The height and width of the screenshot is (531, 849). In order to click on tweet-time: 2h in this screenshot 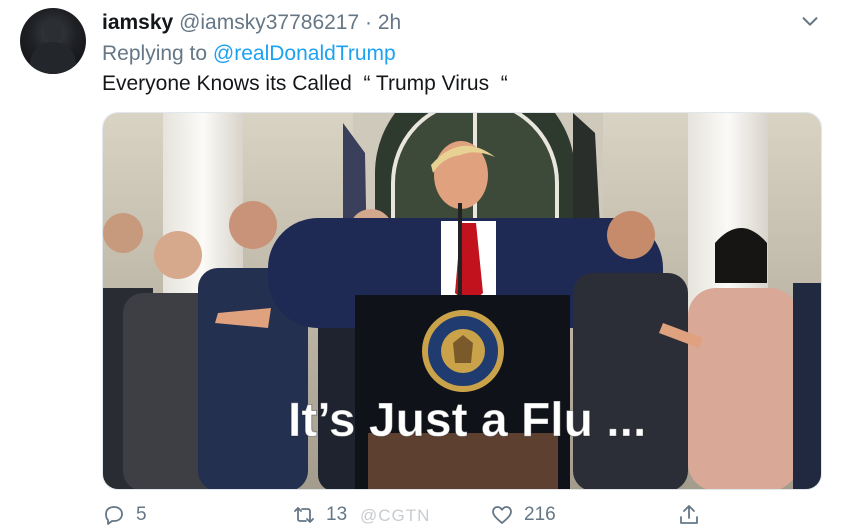, I will do `click(389, 22)`.